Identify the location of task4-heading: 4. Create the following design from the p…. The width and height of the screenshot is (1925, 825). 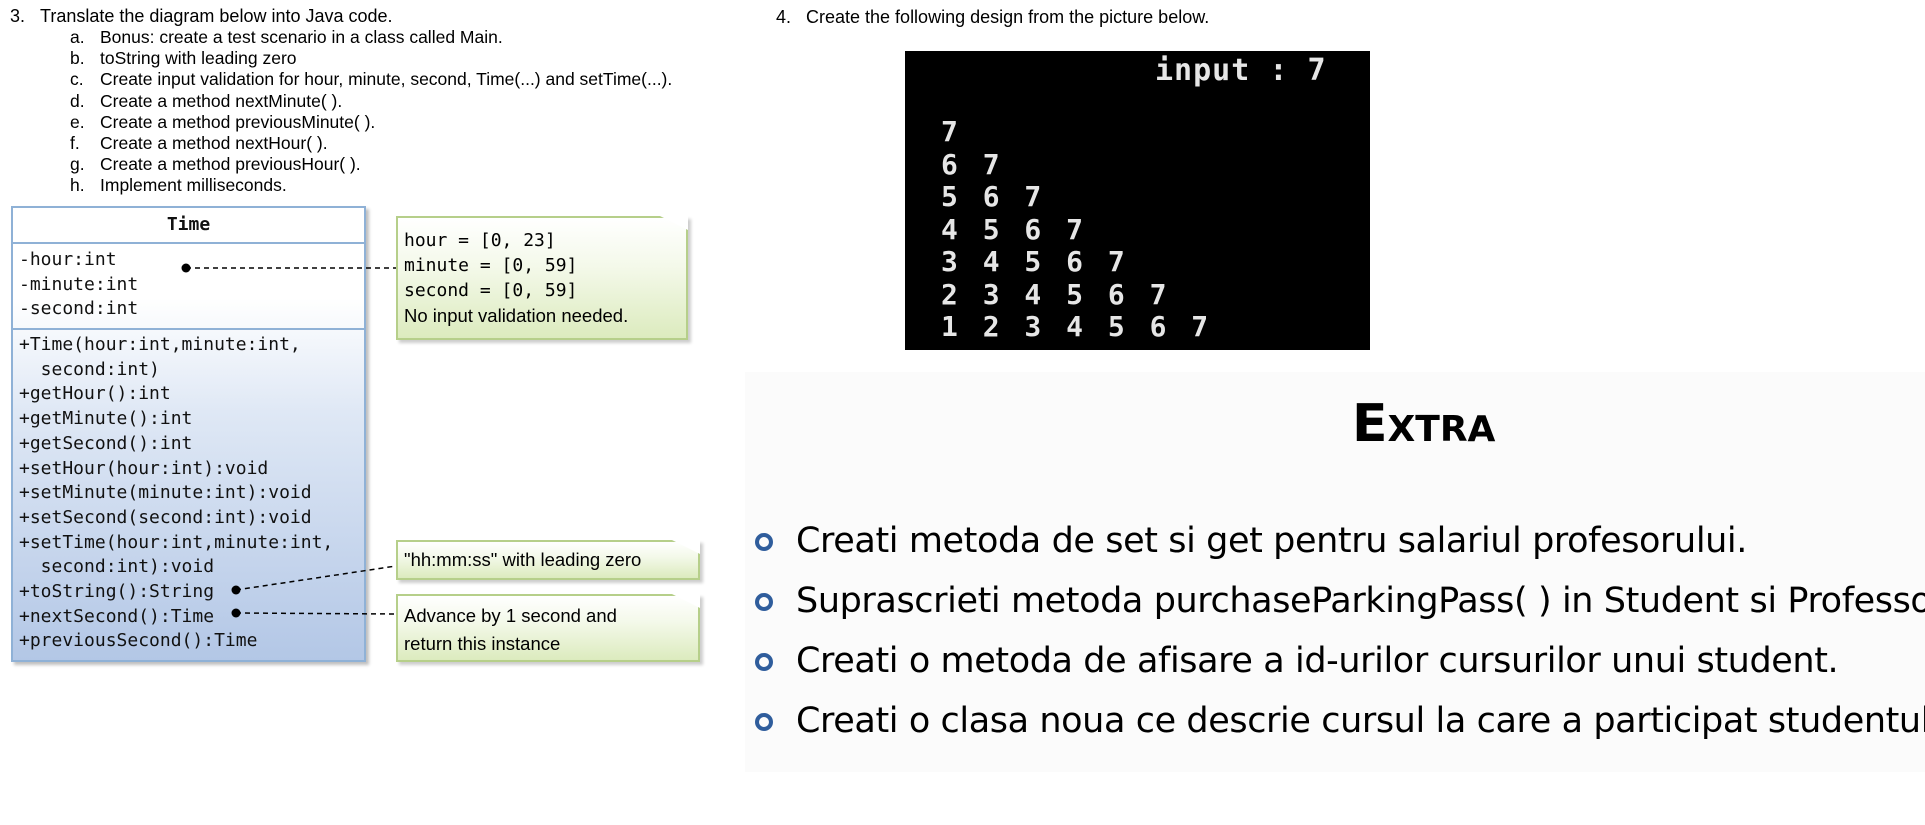
(992, 17).